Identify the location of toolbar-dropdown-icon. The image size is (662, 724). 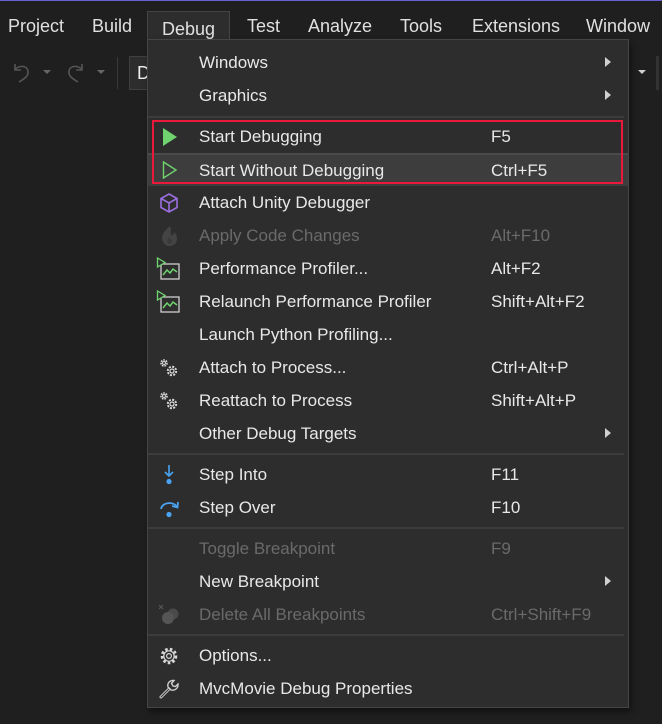
(642, 72).